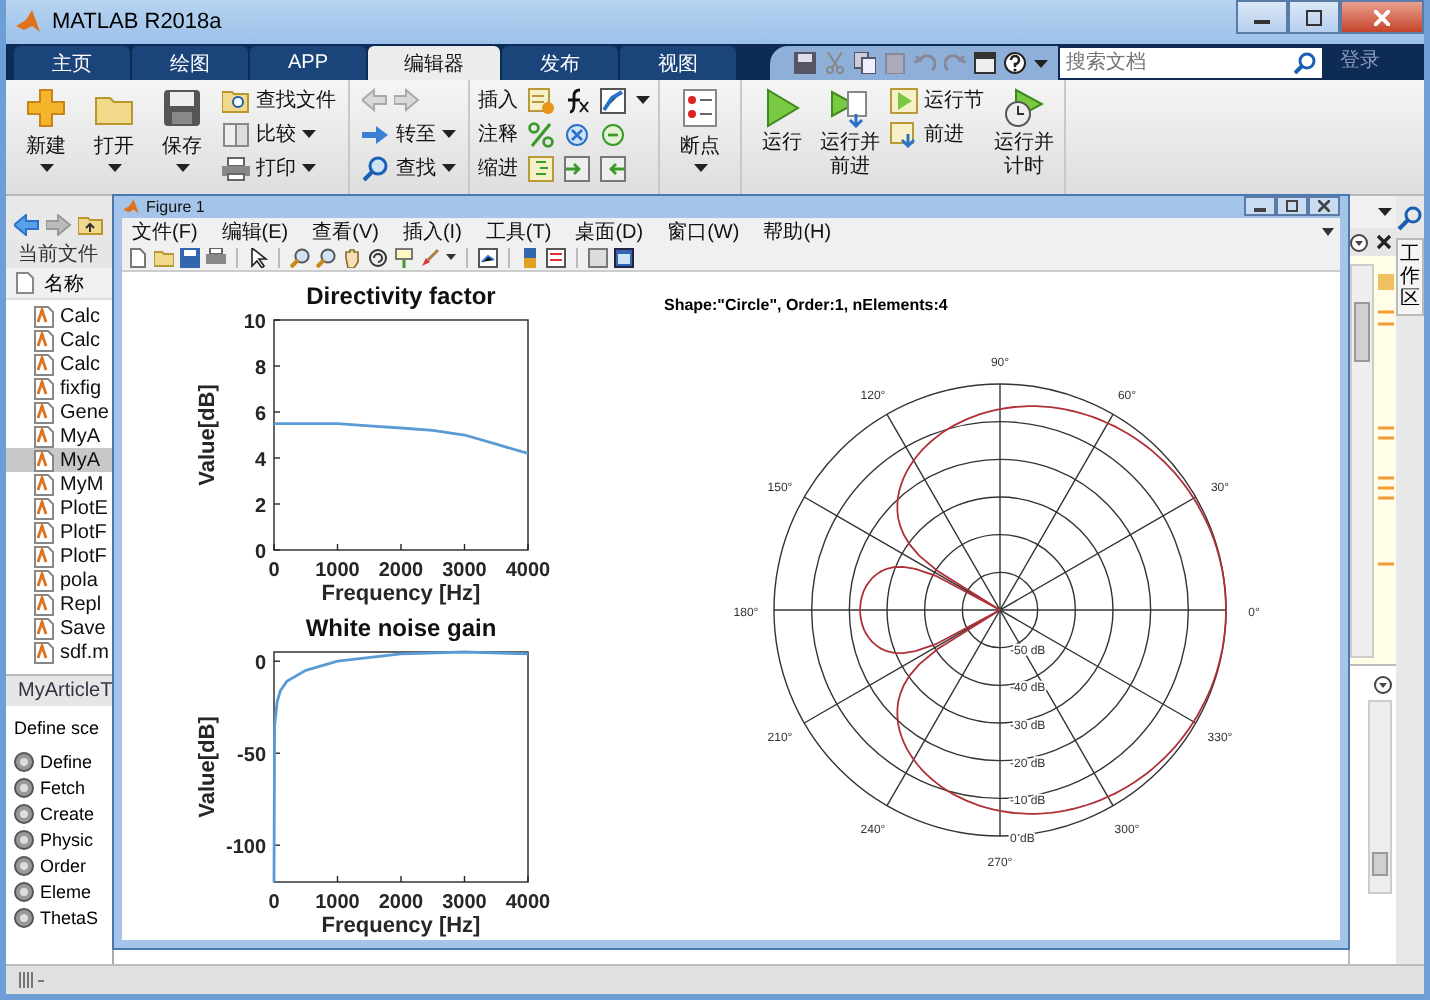 Image resolution: width=1430 pixels, height=1000 pixels. Describe the element at coordinates (430, 258) in the screenshot. I see `brush-icon` at that location.